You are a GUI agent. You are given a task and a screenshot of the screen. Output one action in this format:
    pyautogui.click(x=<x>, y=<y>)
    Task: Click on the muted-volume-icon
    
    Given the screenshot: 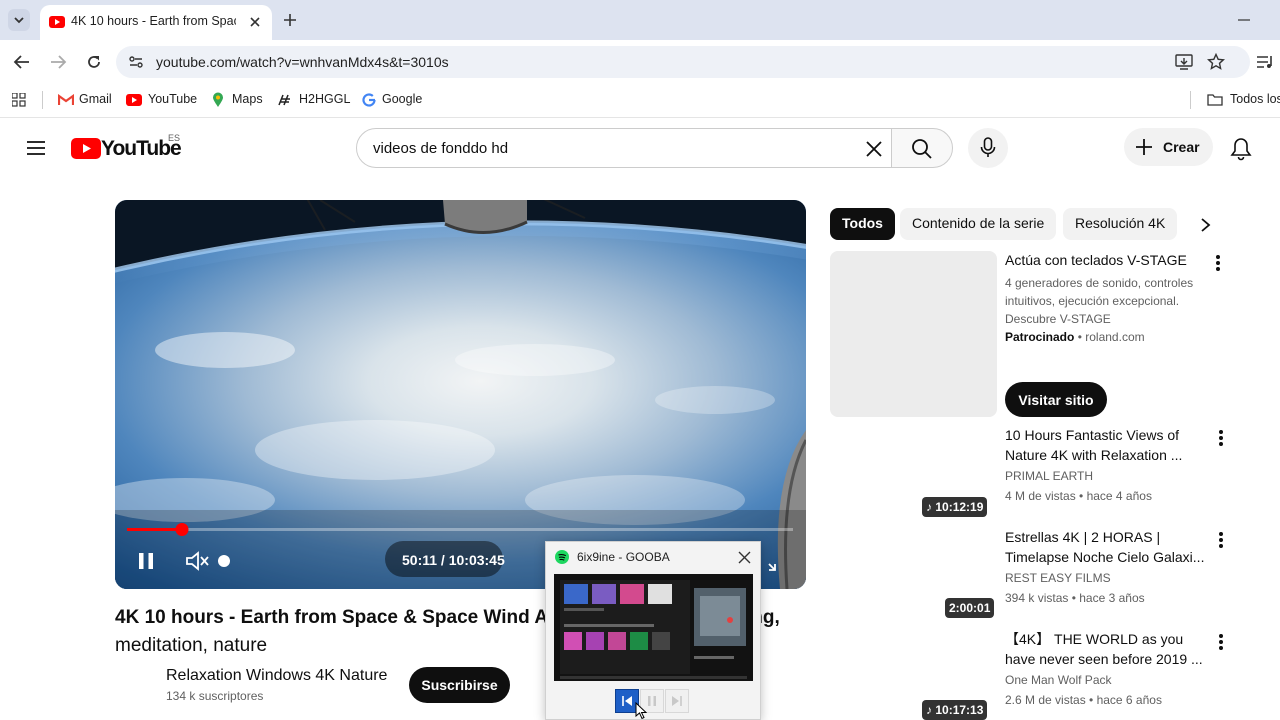 What is the action you would take?
    pyautogui.click(x=198, y=561)
    